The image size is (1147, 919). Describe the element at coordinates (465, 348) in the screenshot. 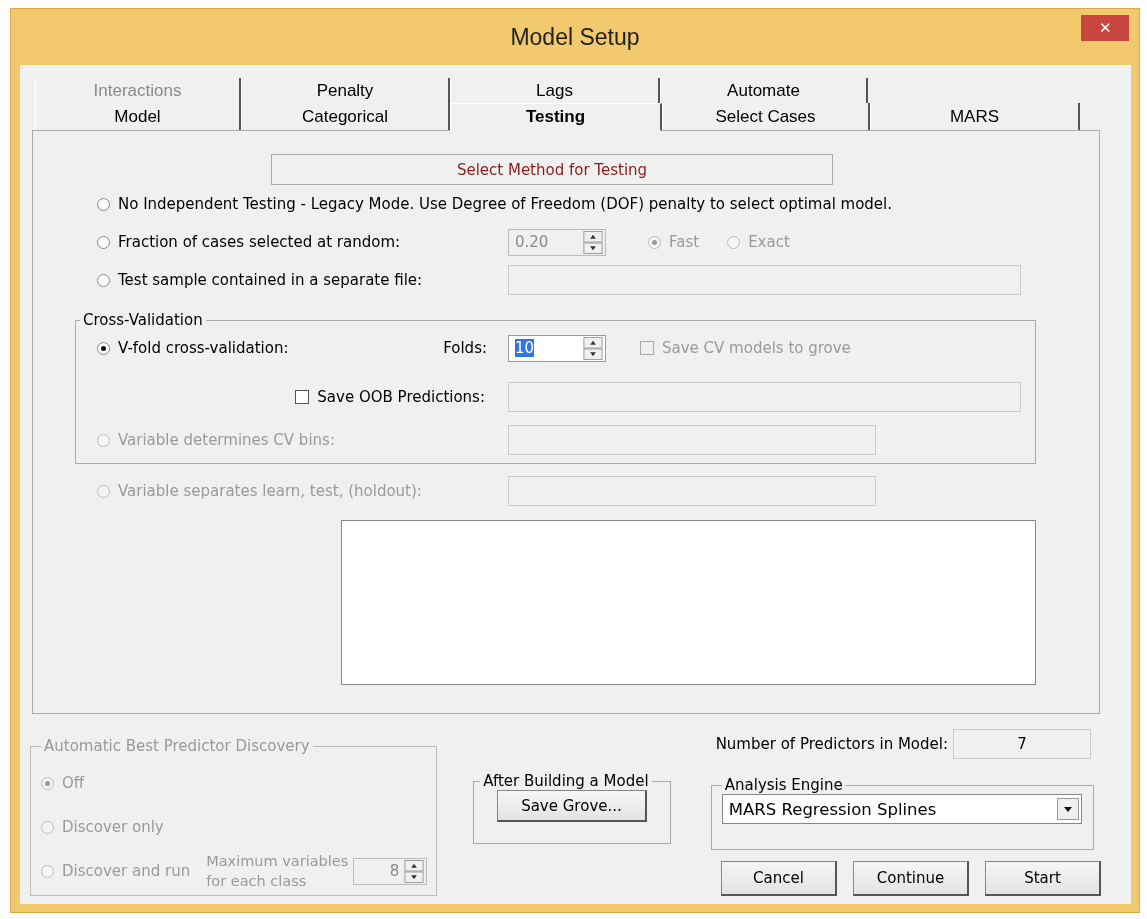

I see `option-label: Folds:` at that location.